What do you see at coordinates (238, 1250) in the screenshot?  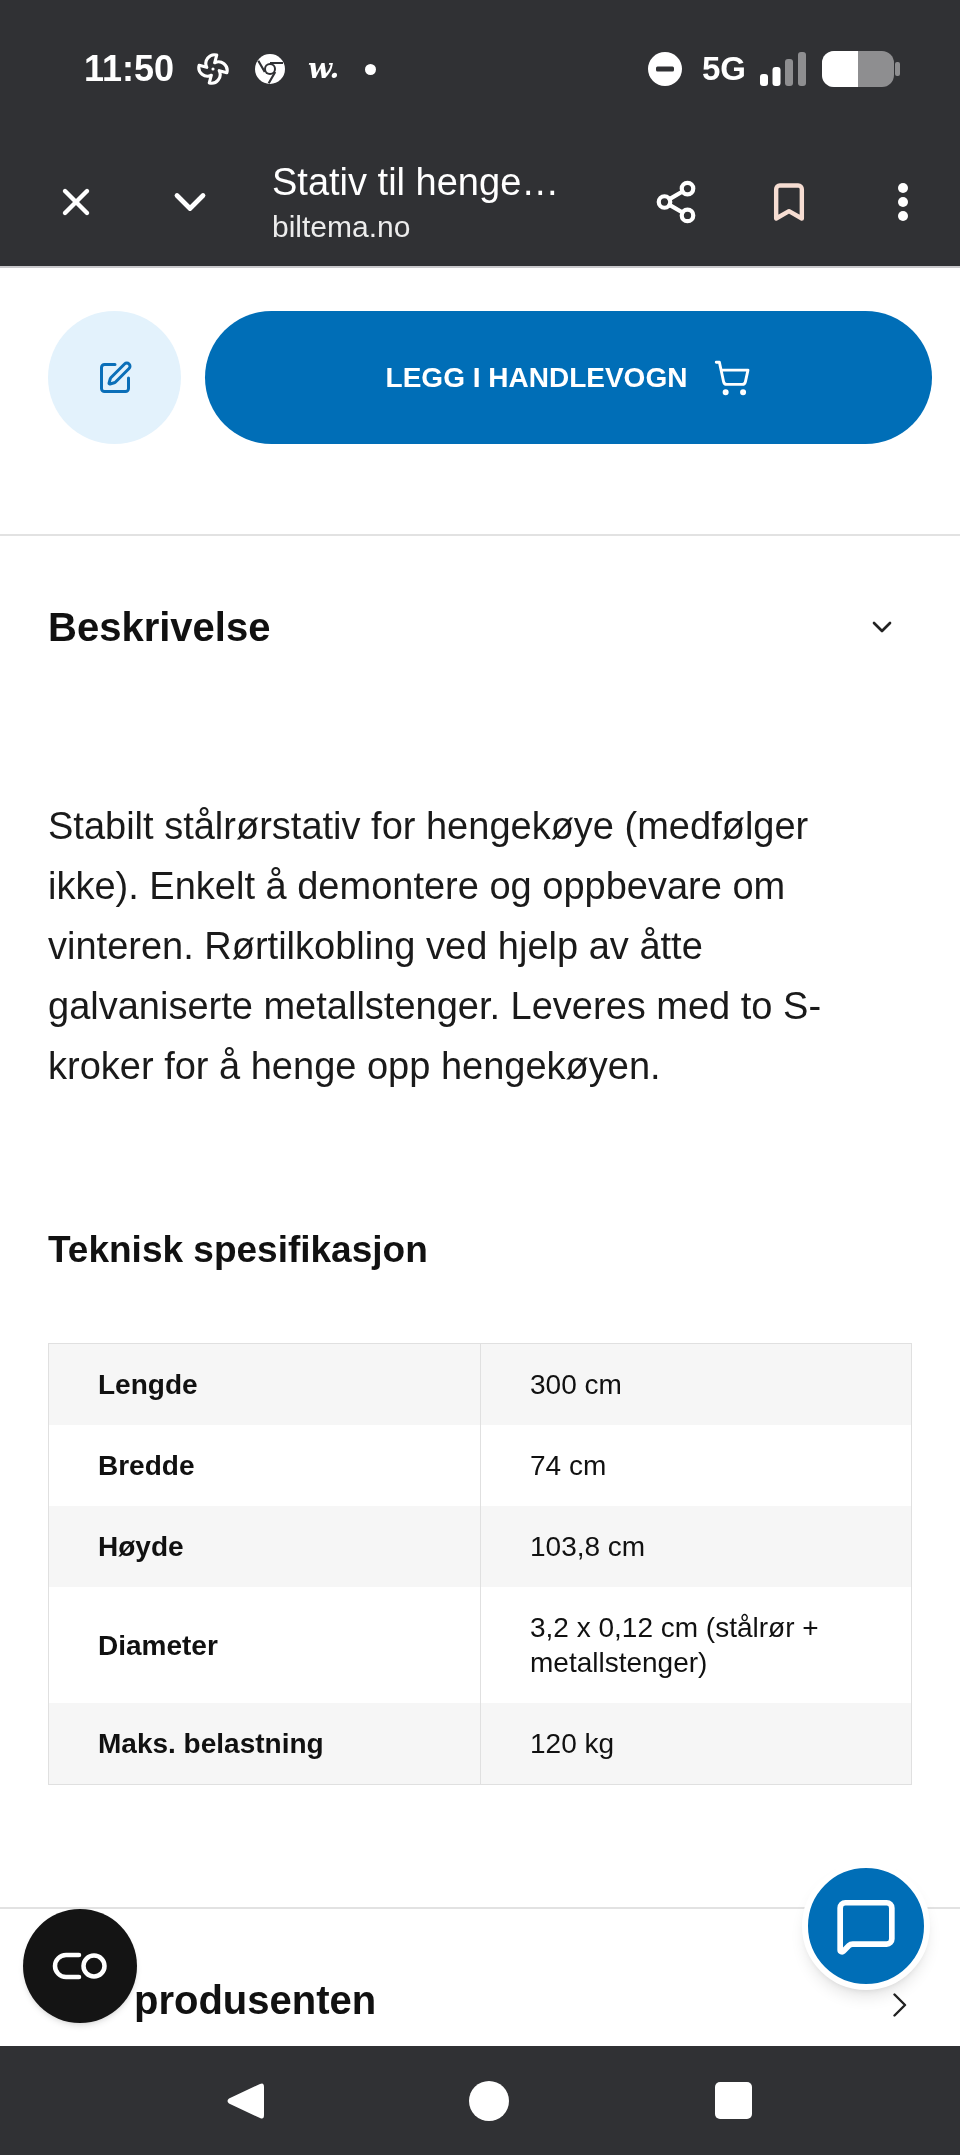 I see `spec-heading: Teknisk spesifikasjon` at bounding box center [238, 1250].